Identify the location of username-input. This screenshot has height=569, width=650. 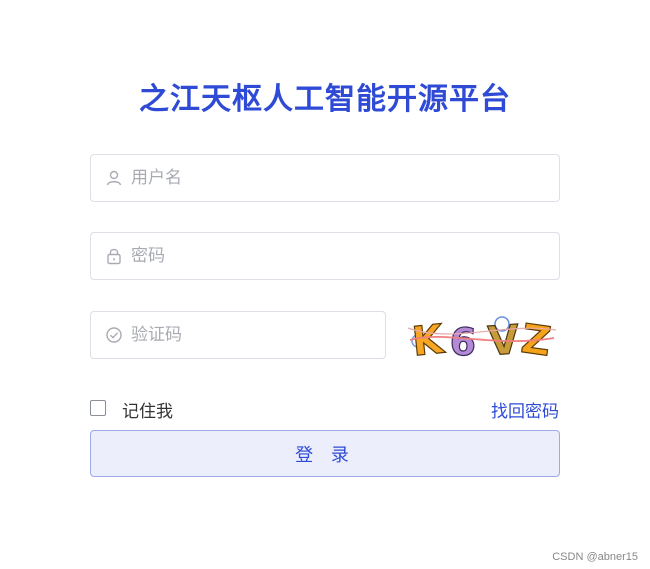
(331, 178).